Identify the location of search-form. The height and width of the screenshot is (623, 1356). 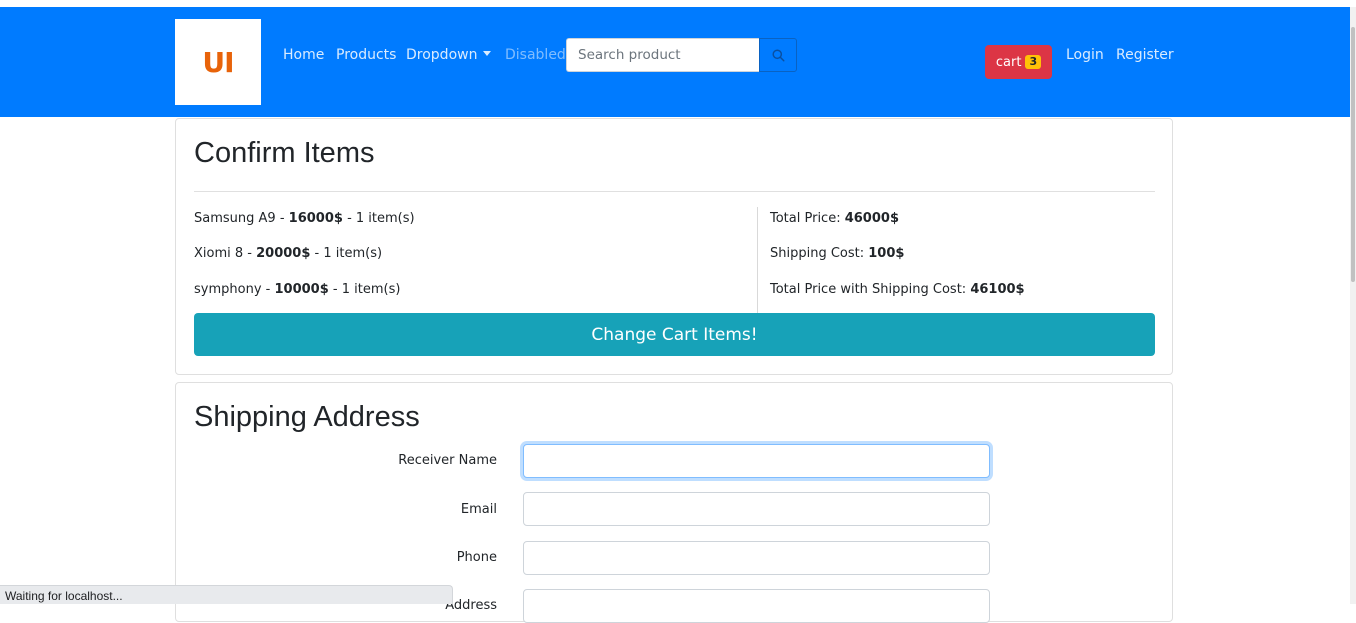
(681, 55).